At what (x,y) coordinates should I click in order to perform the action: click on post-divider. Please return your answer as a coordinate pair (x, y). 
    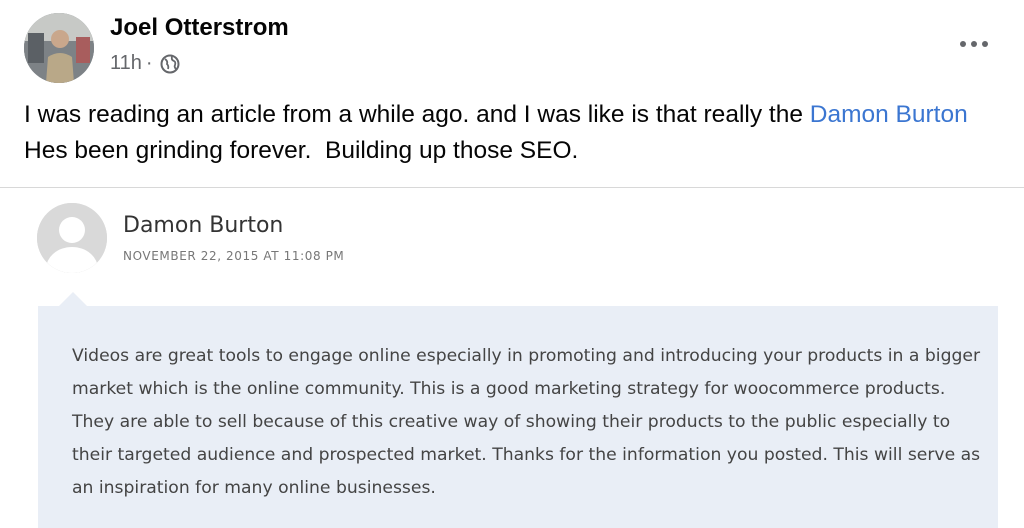
    Looking at the image, I should click on (512, 187).